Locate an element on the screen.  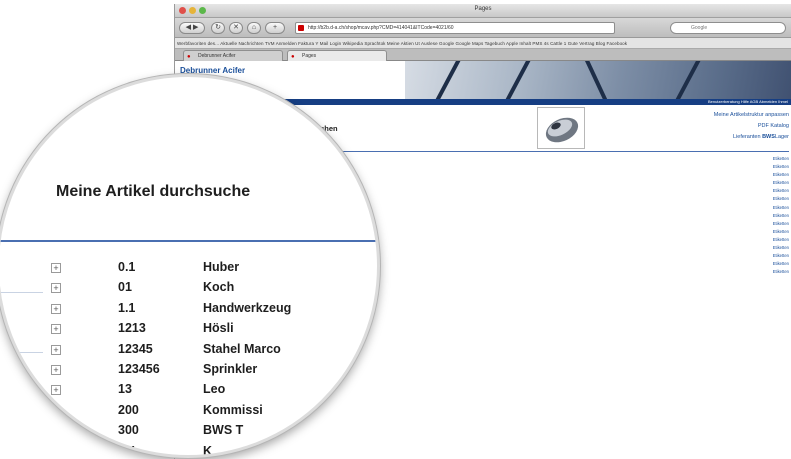
magnified-table-row: +0.1 Huber is located at coordinates (188, 269).